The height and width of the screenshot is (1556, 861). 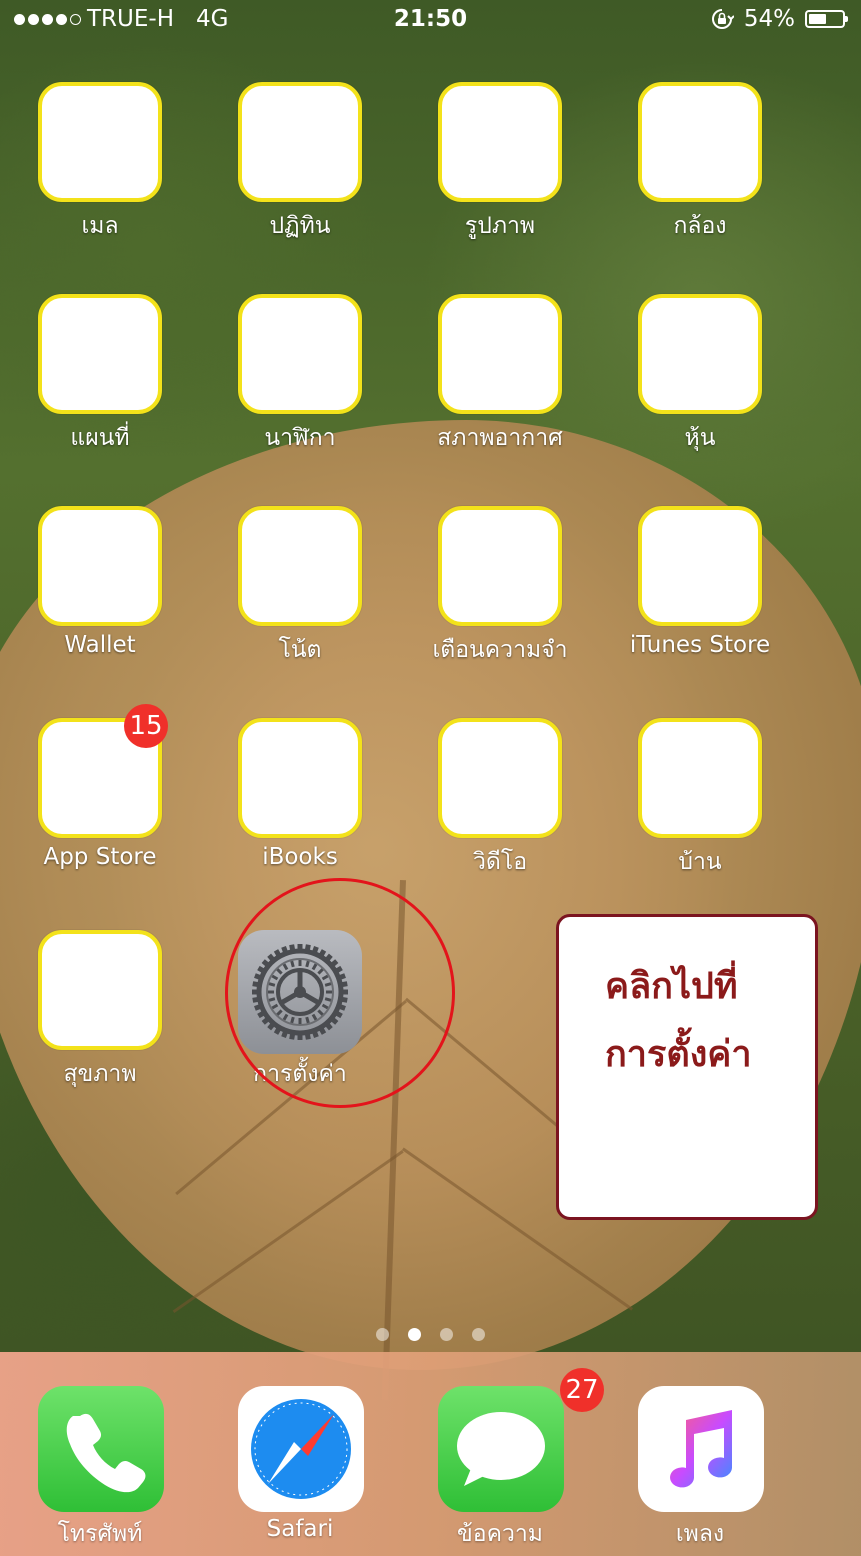 What do you see at coordinates (430, 1334) in the screenshot?
I see `page-indicator` at bounding box center [430, 1334].